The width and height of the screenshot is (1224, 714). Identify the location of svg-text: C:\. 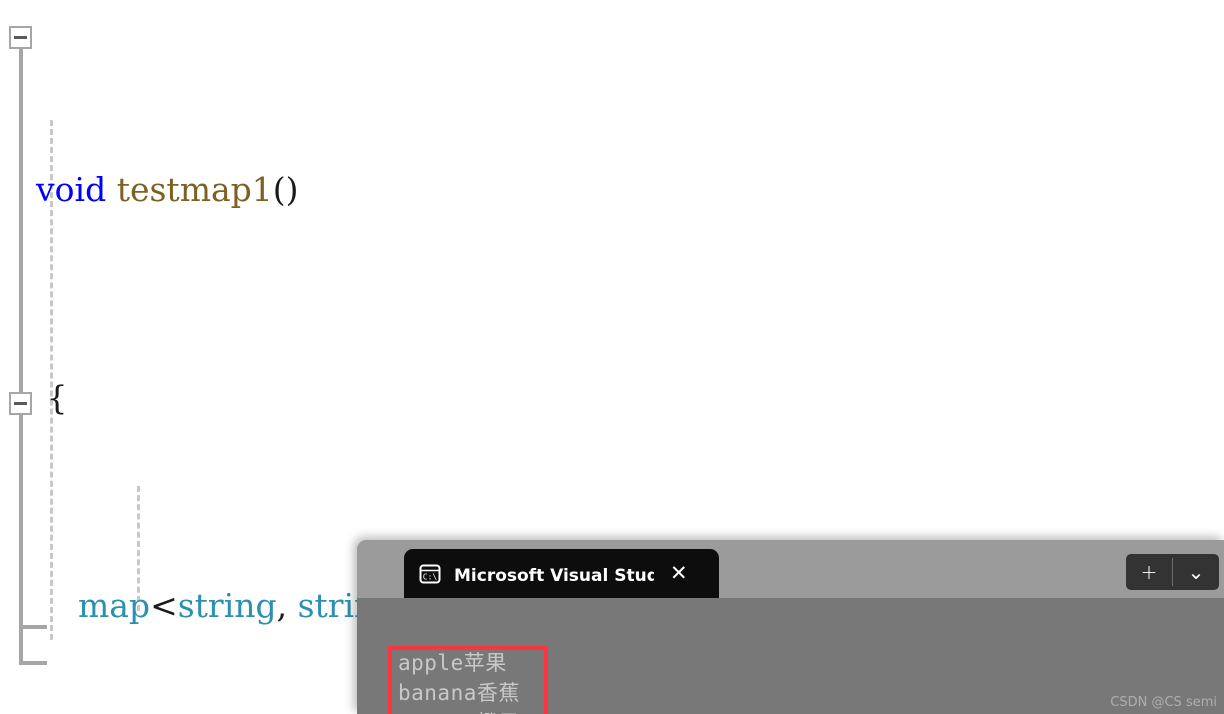
(430, 576).